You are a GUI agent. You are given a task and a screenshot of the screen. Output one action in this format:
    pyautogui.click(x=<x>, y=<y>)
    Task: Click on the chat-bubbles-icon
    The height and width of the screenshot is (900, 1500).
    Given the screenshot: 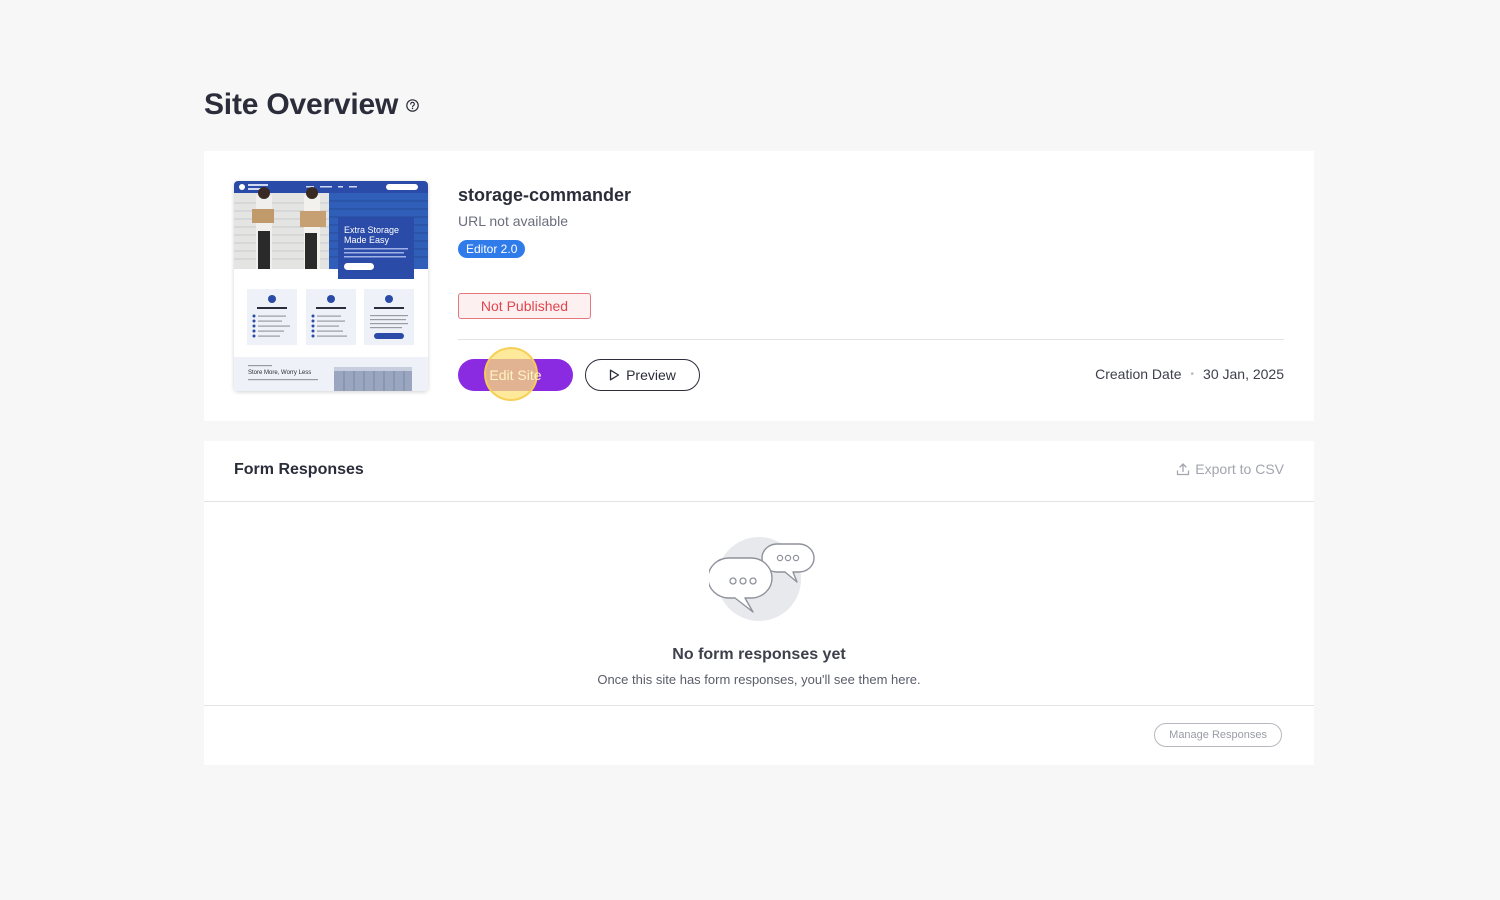 What is the action you would take?
    pyautogui.click(x=761, y=581)
    